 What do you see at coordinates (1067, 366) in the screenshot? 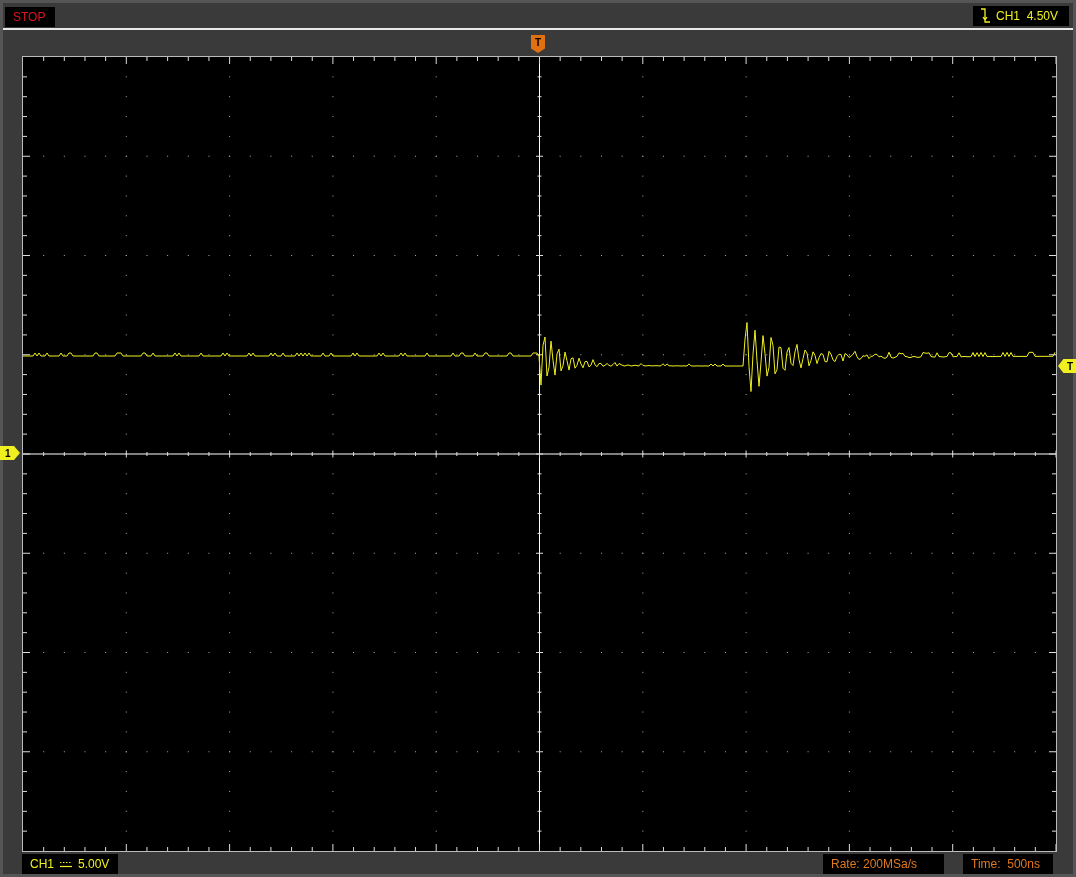
I see `trigger-level-marker: T` at bounding box center [1067, 366].